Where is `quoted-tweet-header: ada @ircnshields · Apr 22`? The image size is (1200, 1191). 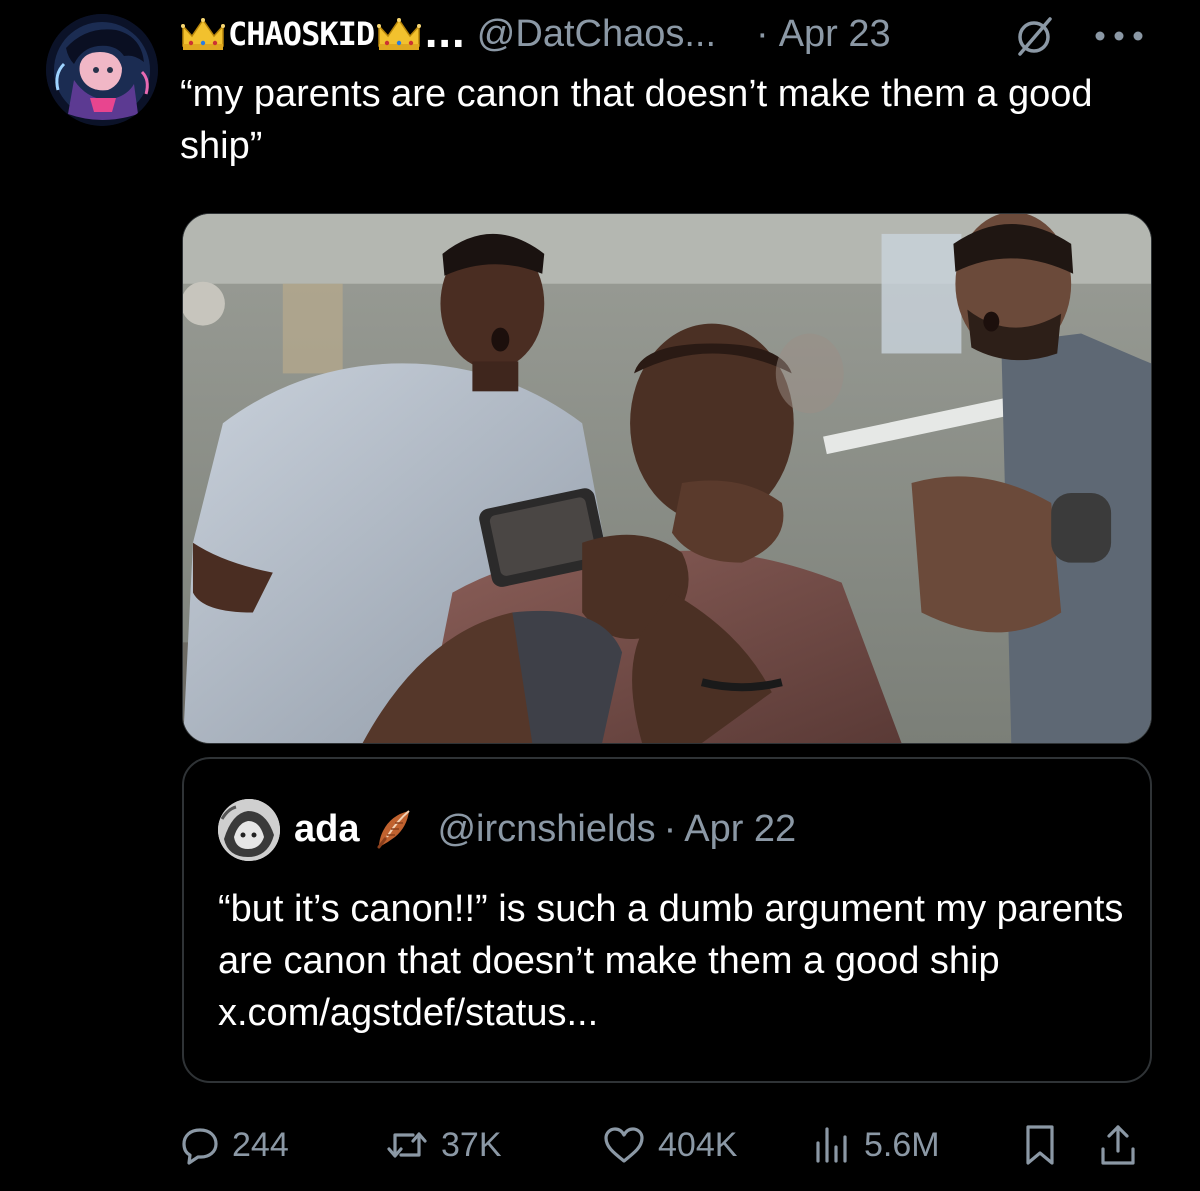 quoted-tweet-header: ada @ircnshields · Apr 22 is located at coordinates (545, 829).